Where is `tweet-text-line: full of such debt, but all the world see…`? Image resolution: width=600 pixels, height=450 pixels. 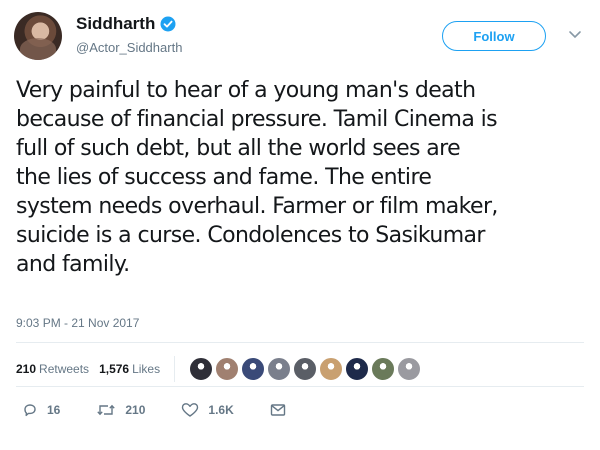 tweet-text-line: full of such debt, but all the world see… is located at coordinates (238, 148).